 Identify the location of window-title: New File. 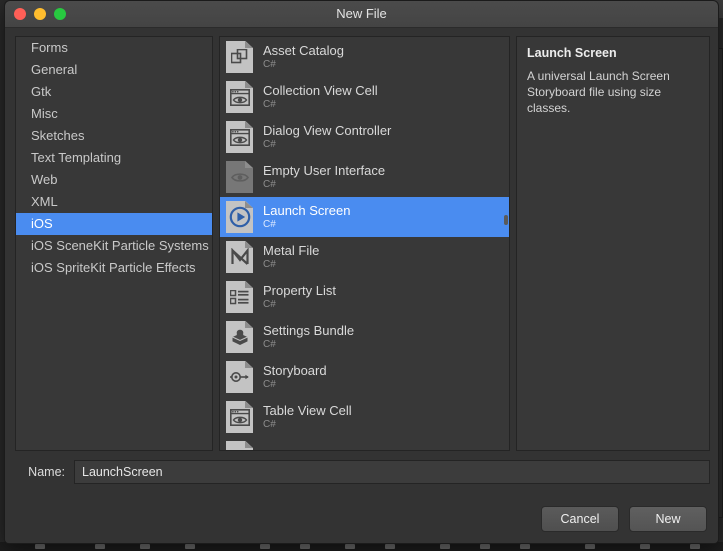
(361, 13).